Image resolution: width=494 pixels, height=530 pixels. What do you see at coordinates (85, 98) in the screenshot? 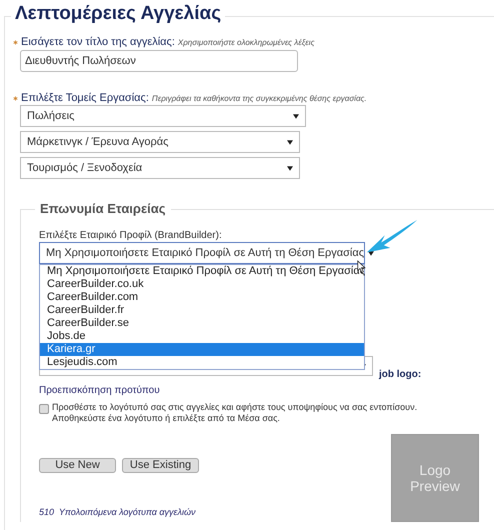
I see `field-label: Επιλέξτε Τομείς Εργασίας:` at bounding box center [85, 98].